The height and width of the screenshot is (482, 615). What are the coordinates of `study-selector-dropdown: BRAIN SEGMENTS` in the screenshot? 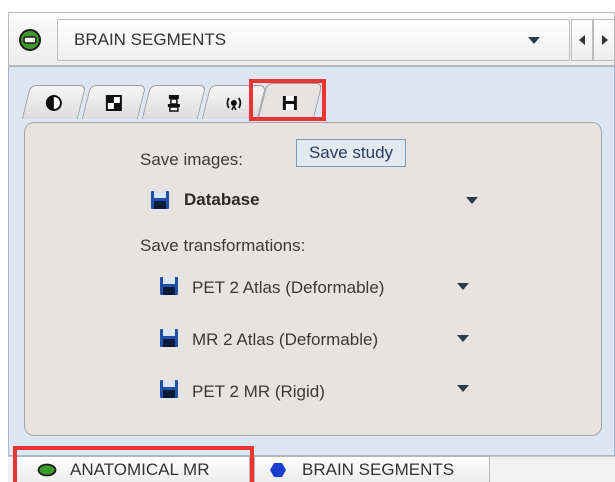 It's located at (313, 40).